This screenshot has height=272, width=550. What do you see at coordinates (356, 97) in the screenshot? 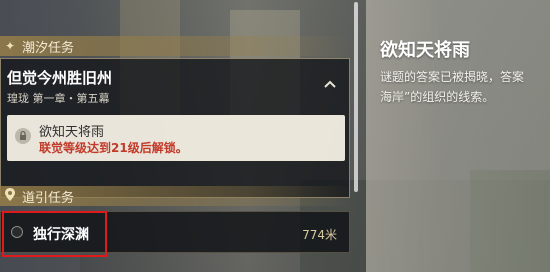
I see `scrollbar` at bounding box center [356, 97].